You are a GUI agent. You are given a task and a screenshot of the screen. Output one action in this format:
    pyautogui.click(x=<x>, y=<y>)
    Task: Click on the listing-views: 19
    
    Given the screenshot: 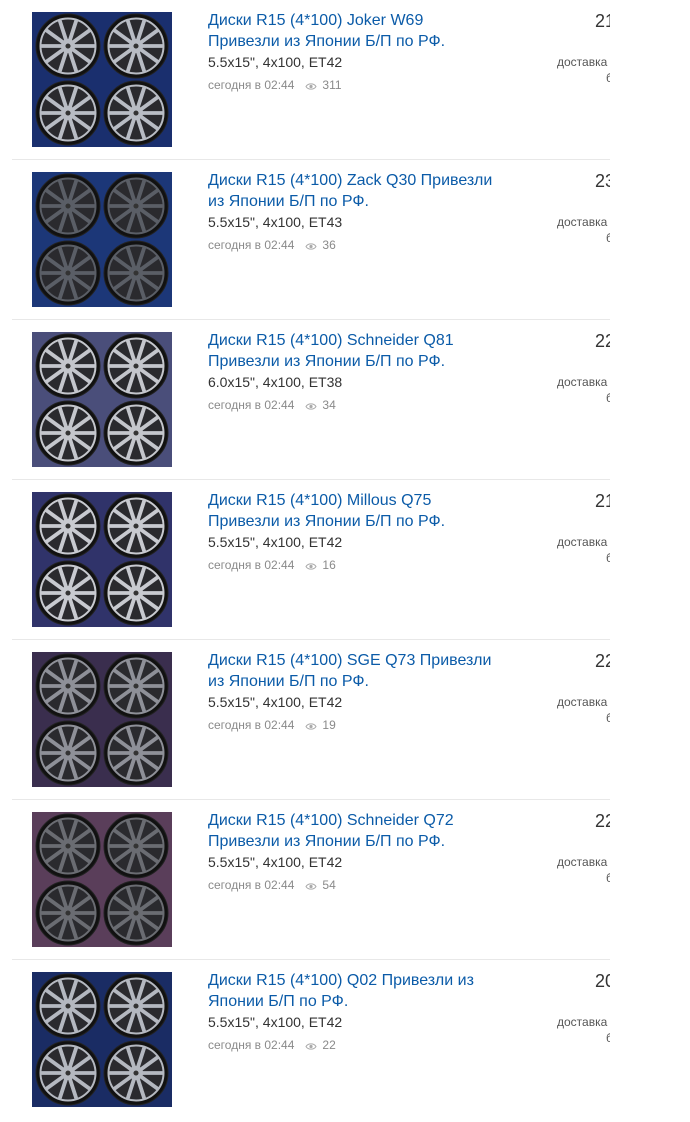 What is the action you would take?
    pyautogui.click(x=329, y=725)
    